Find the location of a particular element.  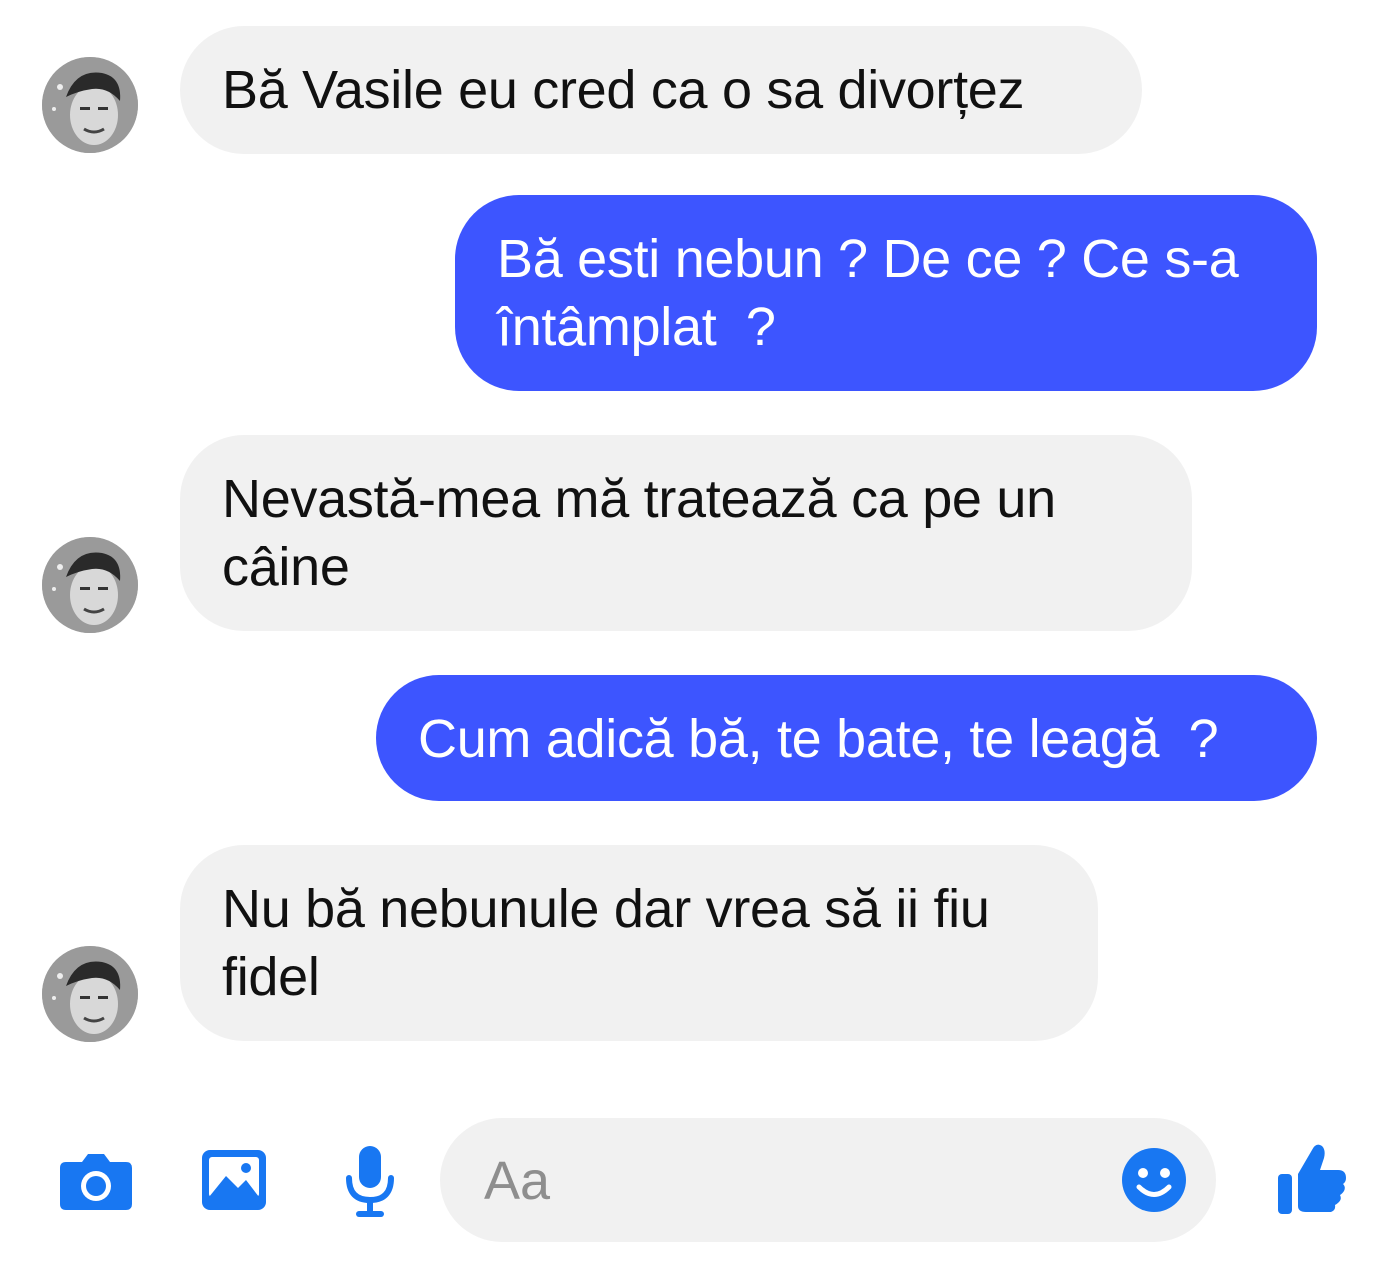

gallery-button is located at coordinates (234, 1180).